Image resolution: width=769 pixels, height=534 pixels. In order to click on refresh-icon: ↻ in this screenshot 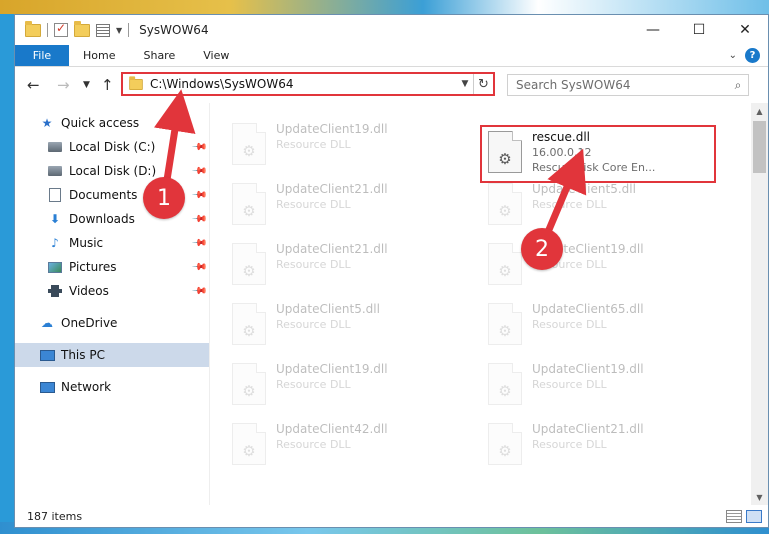, I will do `click(483, 84)`.